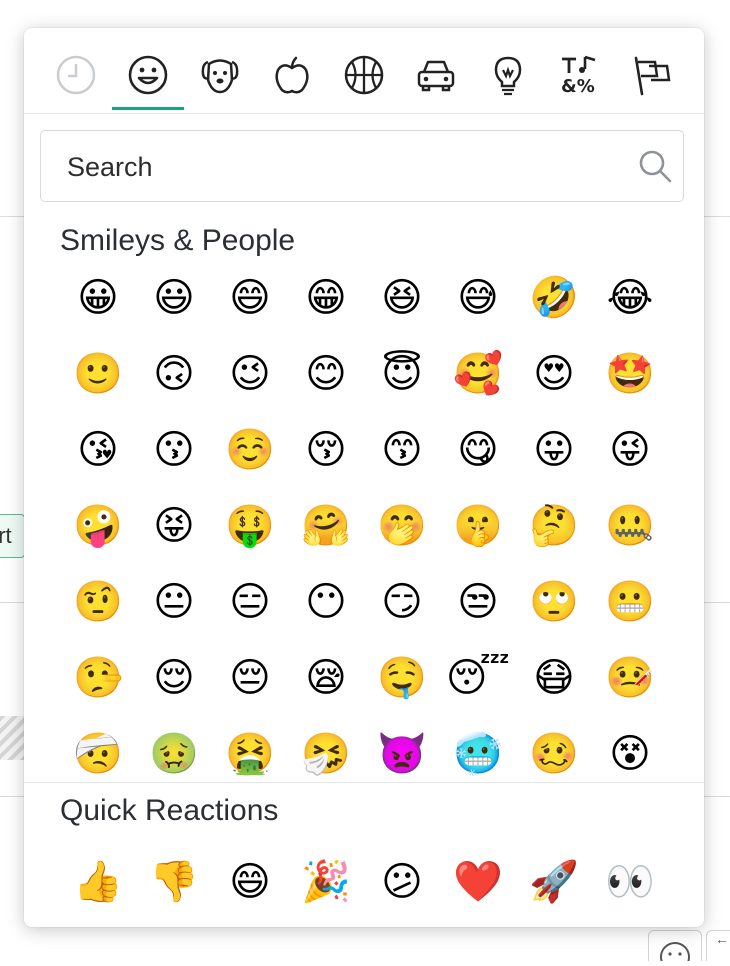 This screenshot has height=966, width=730. Describe the element at coordinates (630, 882) in the screenshot. I see `emoji-button: 👀` at that location.